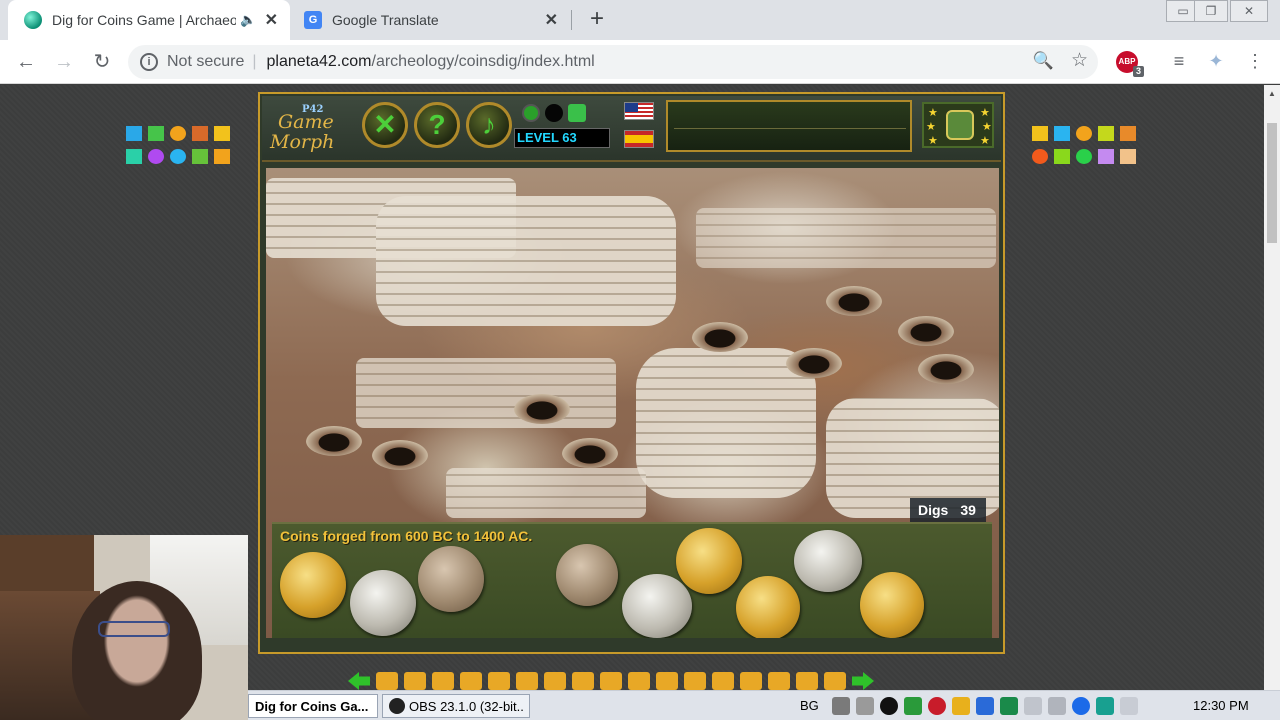 The width and height of the screenshot is (1280, 720). What do you see at coordinates (1079, 60) in the screenshot?
I see `bookmark-star-icon: ☆` at bounding box center [1079, 60].